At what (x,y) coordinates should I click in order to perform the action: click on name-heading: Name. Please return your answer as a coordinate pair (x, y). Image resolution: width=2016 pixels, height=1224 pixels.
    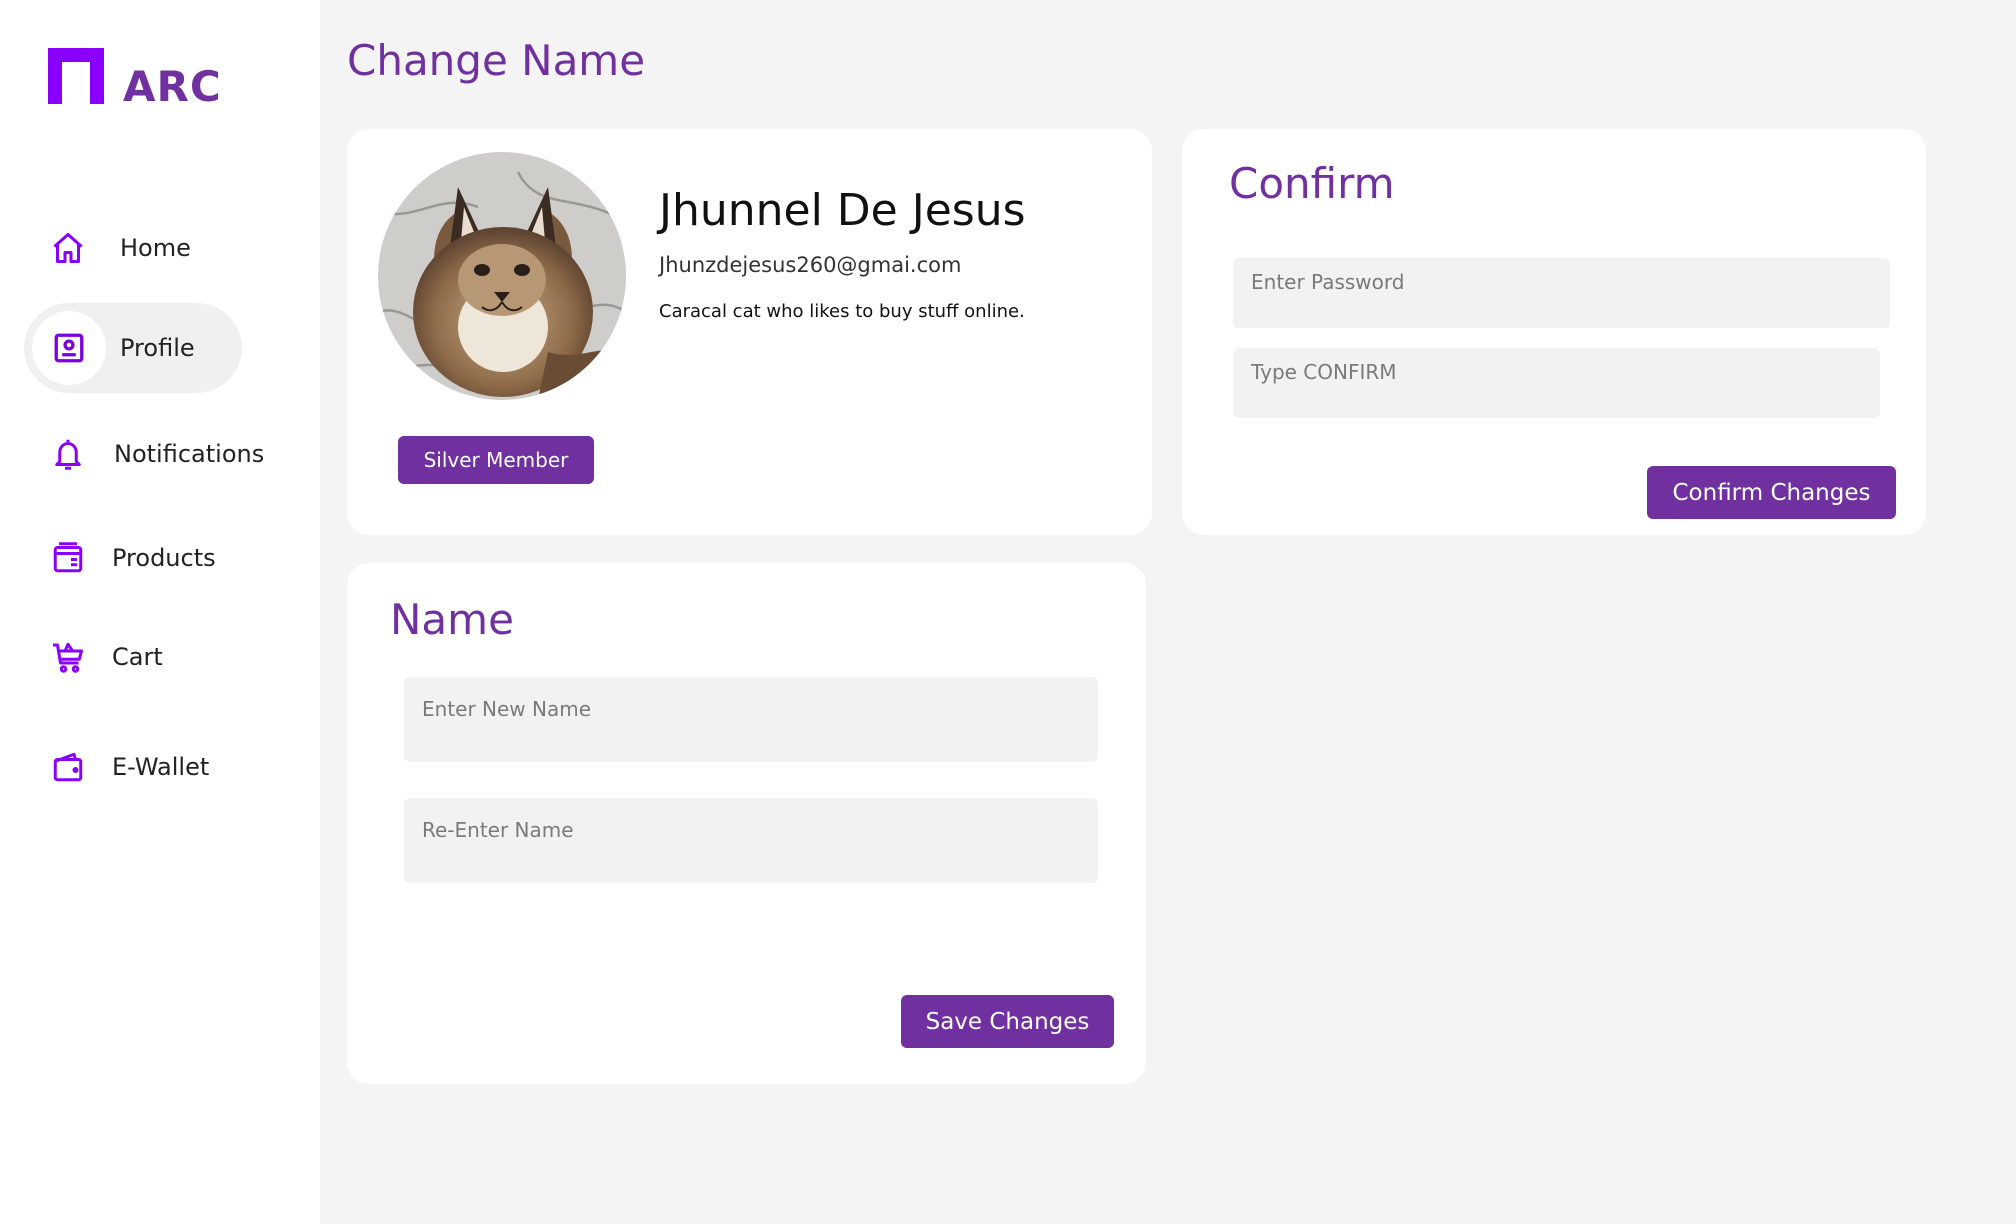
    Looking at the image, I should click on (452, 619).